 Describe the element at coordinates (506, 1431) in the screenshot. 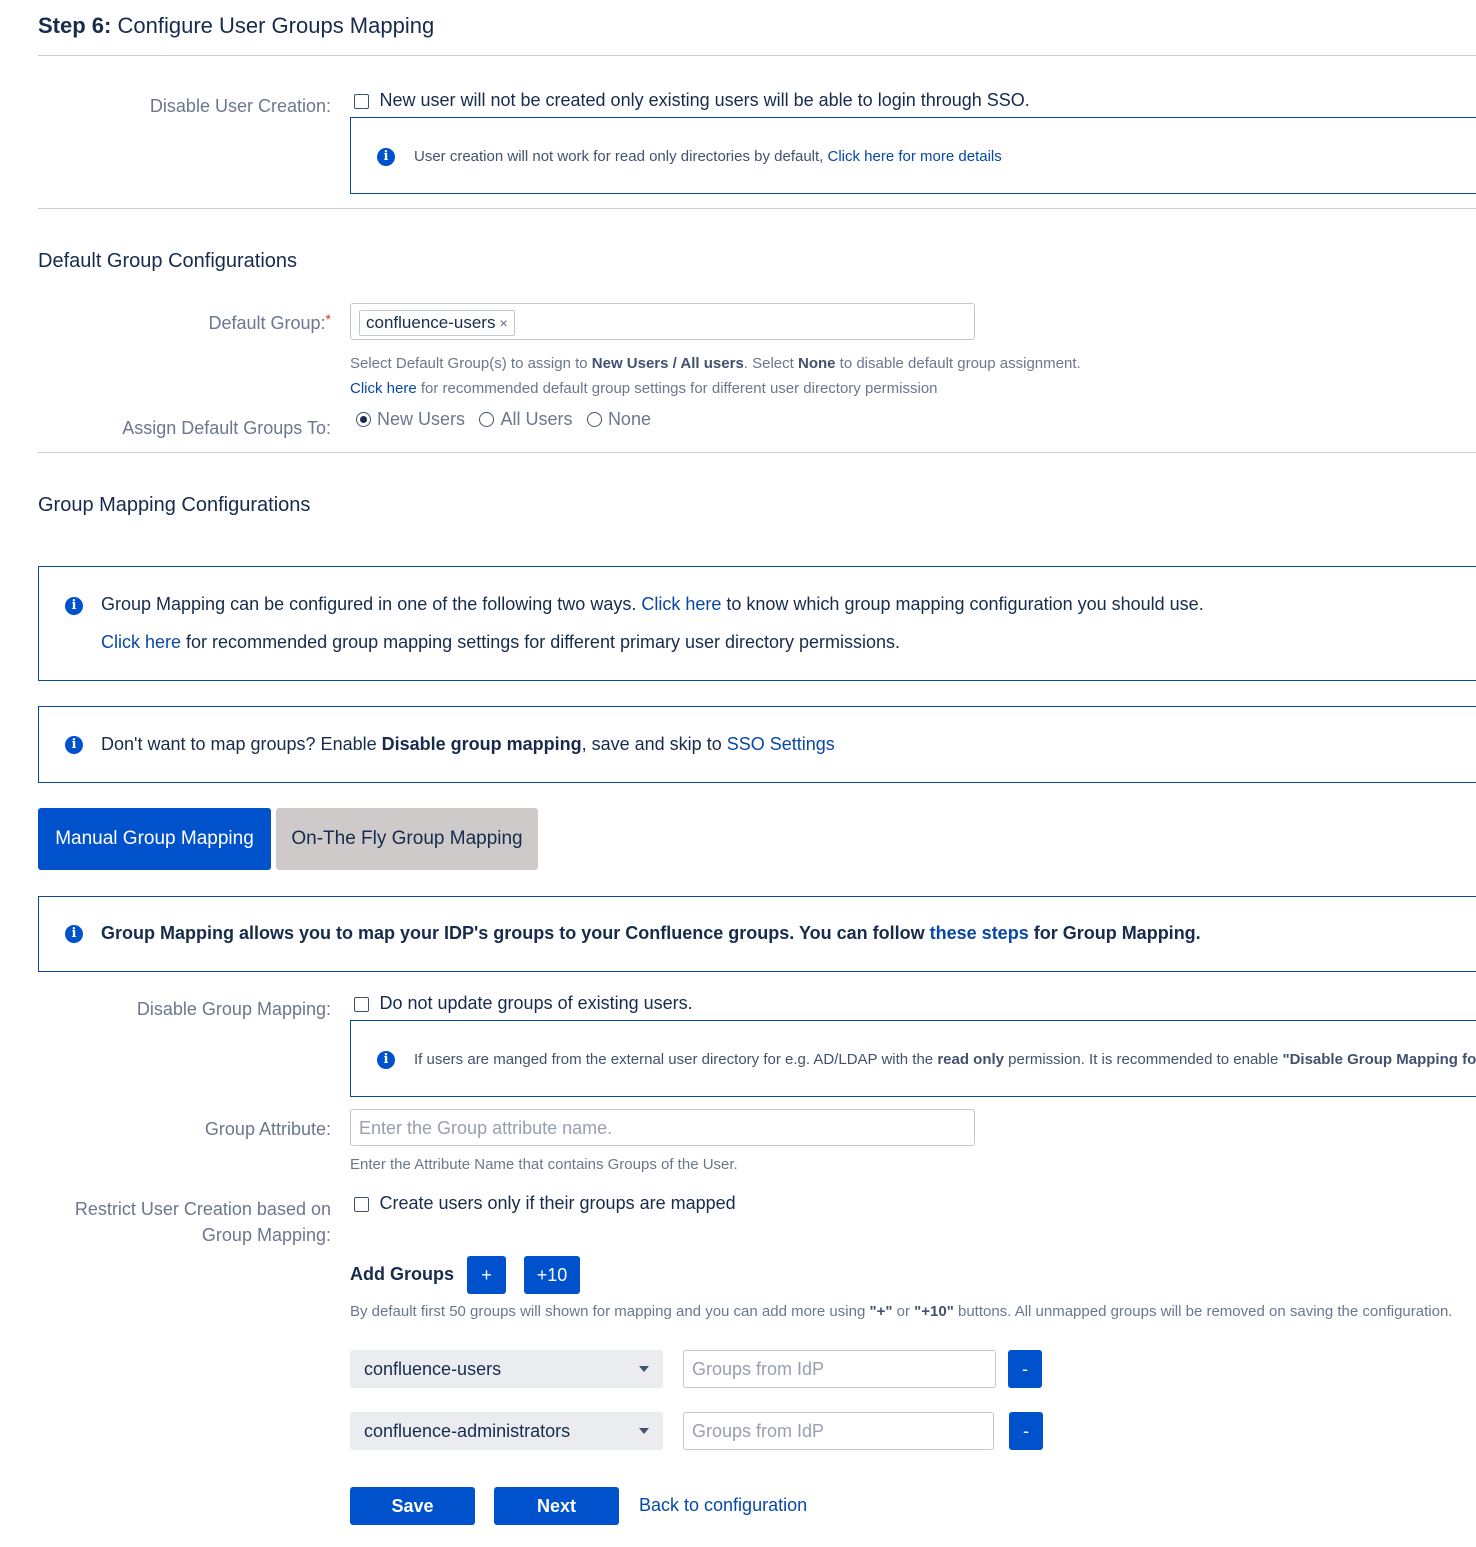

I see `mapping-group-select: confluence-administrators` at that location.